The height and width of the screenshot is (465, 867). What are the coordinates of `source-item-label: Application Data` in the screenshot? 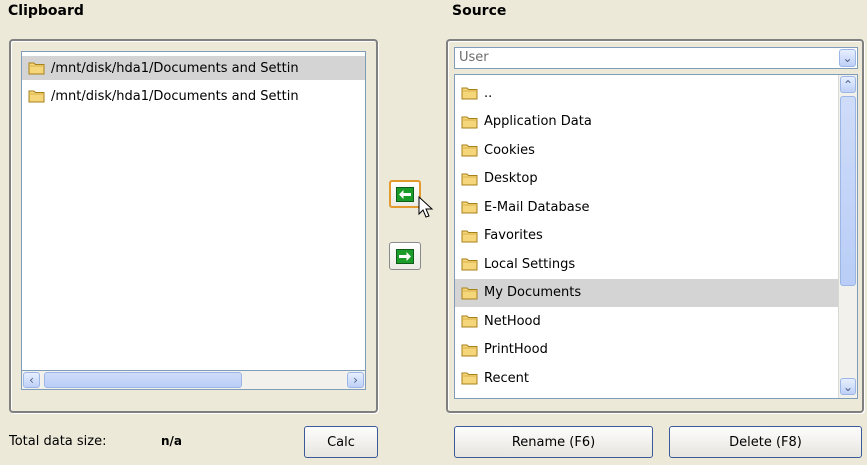 It's located at (538, 121).